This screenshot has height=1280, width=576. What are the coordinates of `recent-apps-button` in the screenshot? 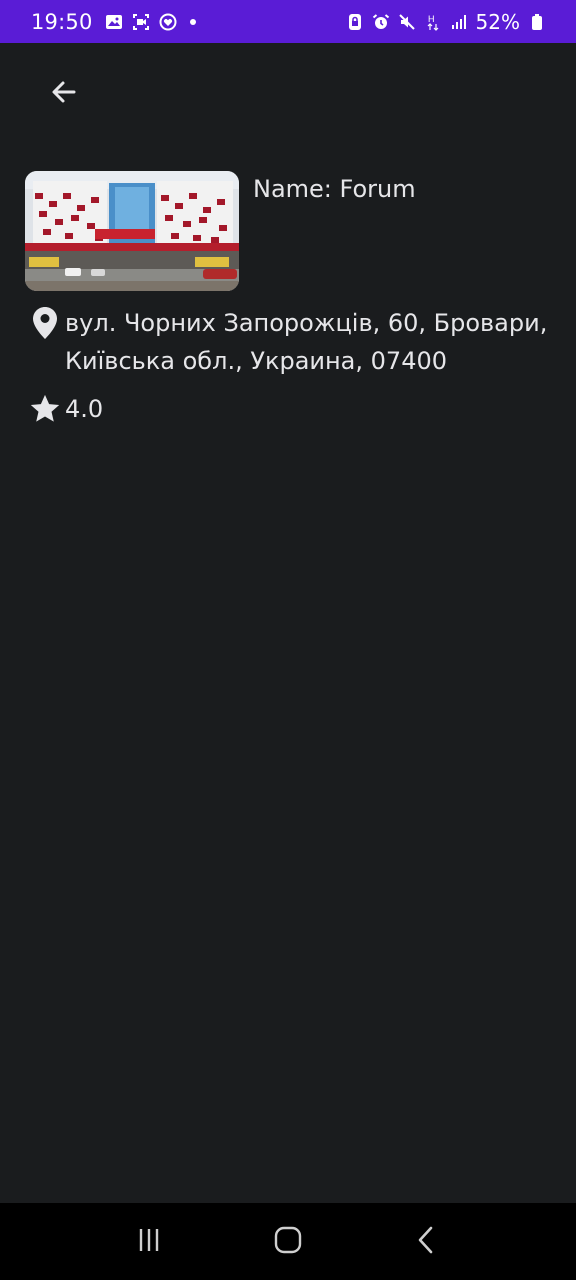 It's located at (149, 1242).